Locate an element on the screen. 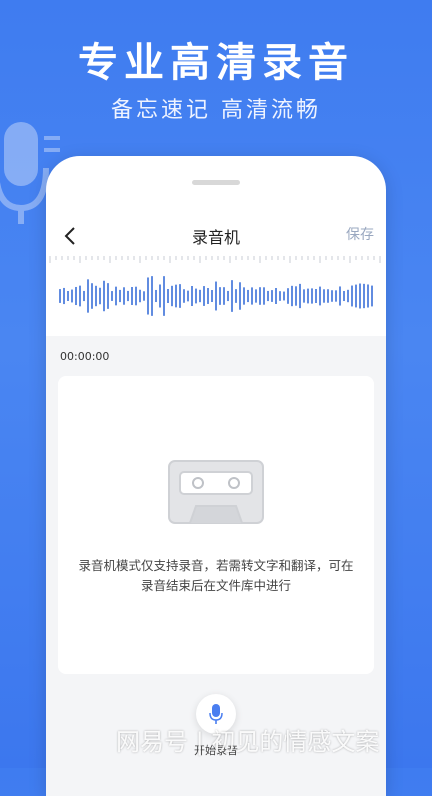  waveform is located at coordinates (215, 286).